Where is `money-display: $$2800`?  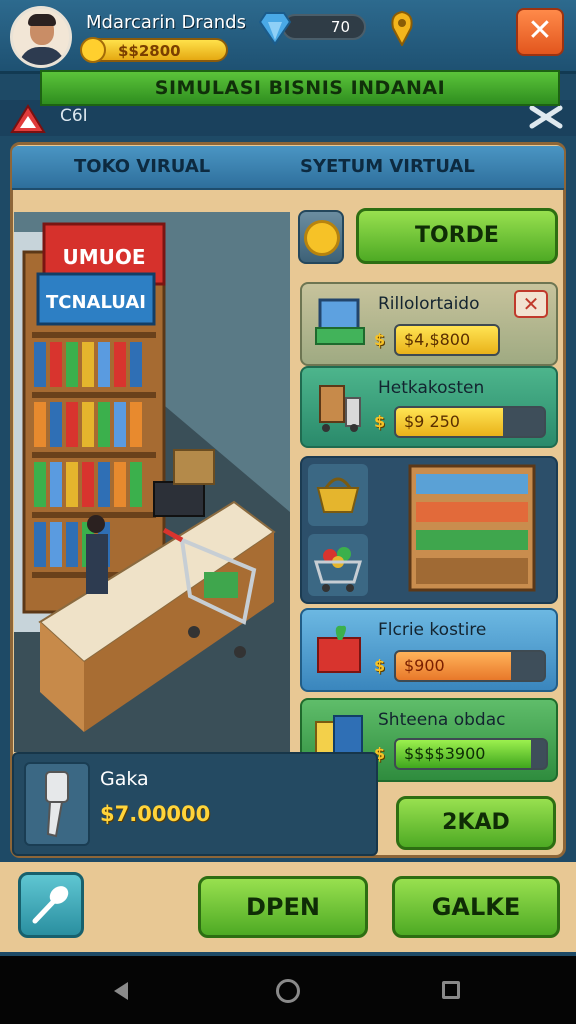 money-display: $$2800 is located at coordinates (154, 50).